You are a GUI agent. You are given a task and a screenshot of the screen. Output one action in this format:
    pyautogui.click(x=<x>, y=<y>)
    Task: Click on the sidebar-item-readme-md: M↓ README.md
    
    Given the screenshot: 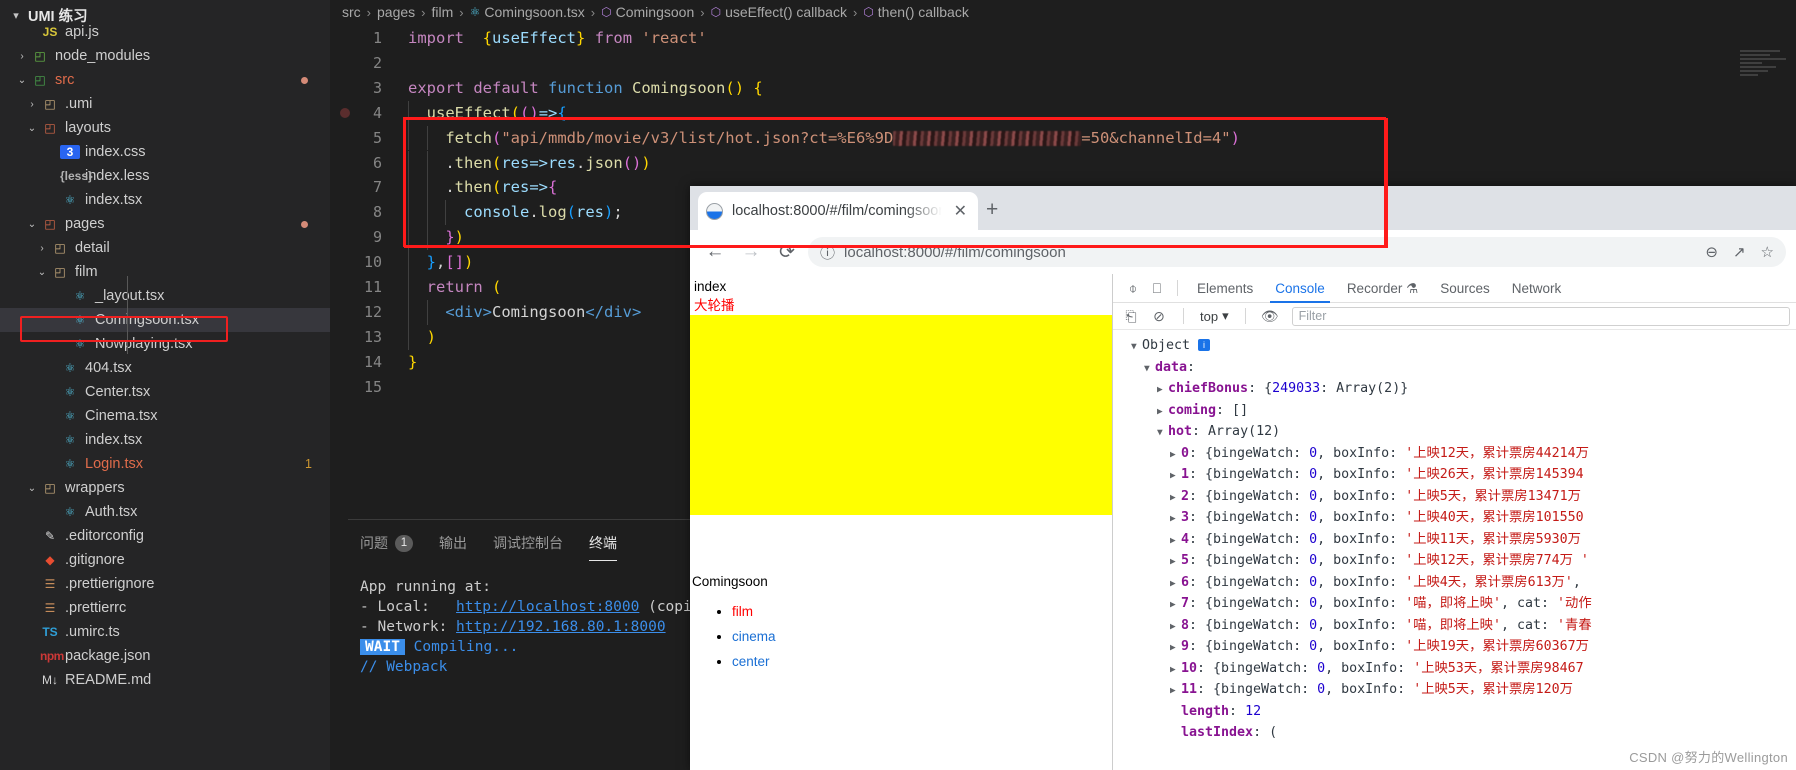 What is the action you would take?
    pyautogui.click(x=165, y=680)
    